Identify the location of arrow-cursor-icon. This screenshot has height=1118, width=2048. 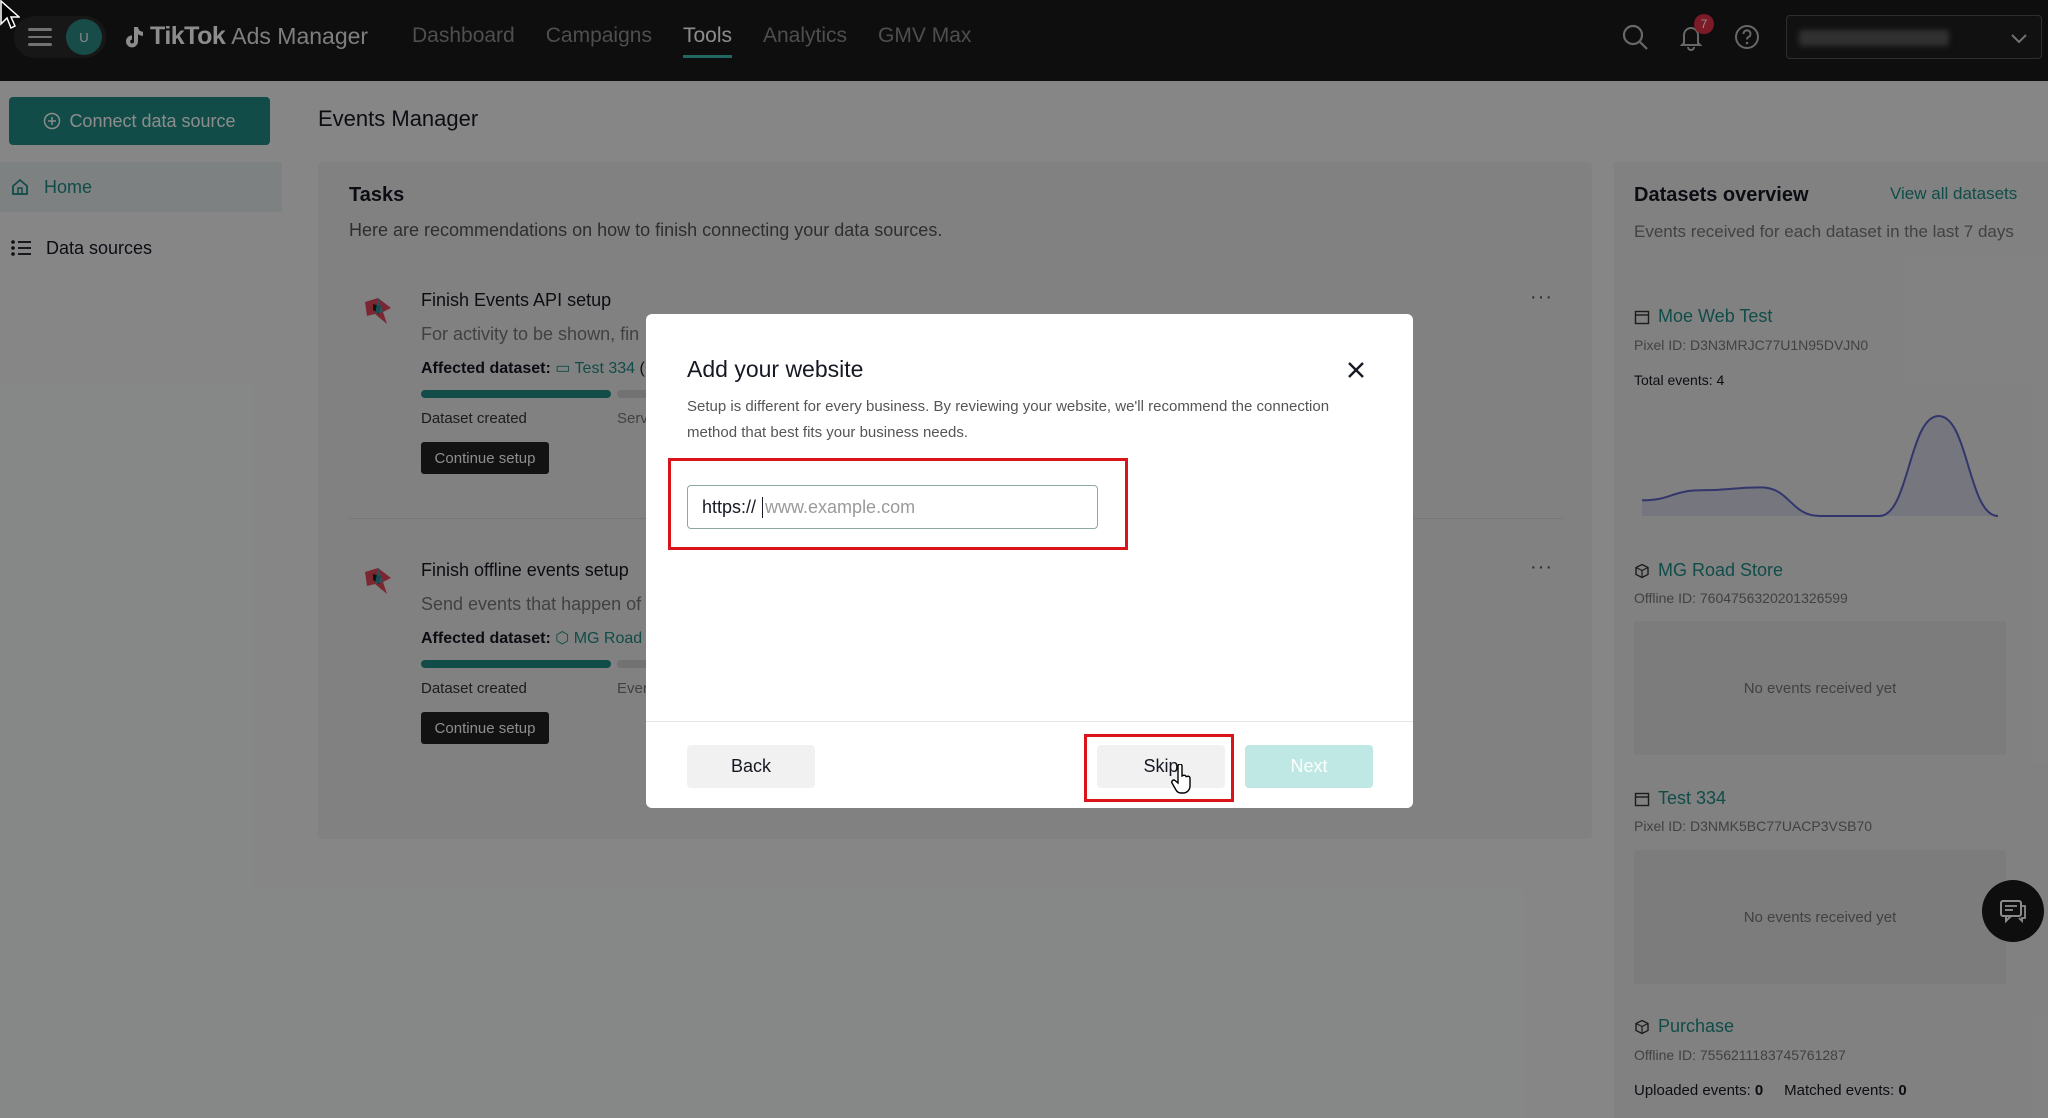
(10, 15).